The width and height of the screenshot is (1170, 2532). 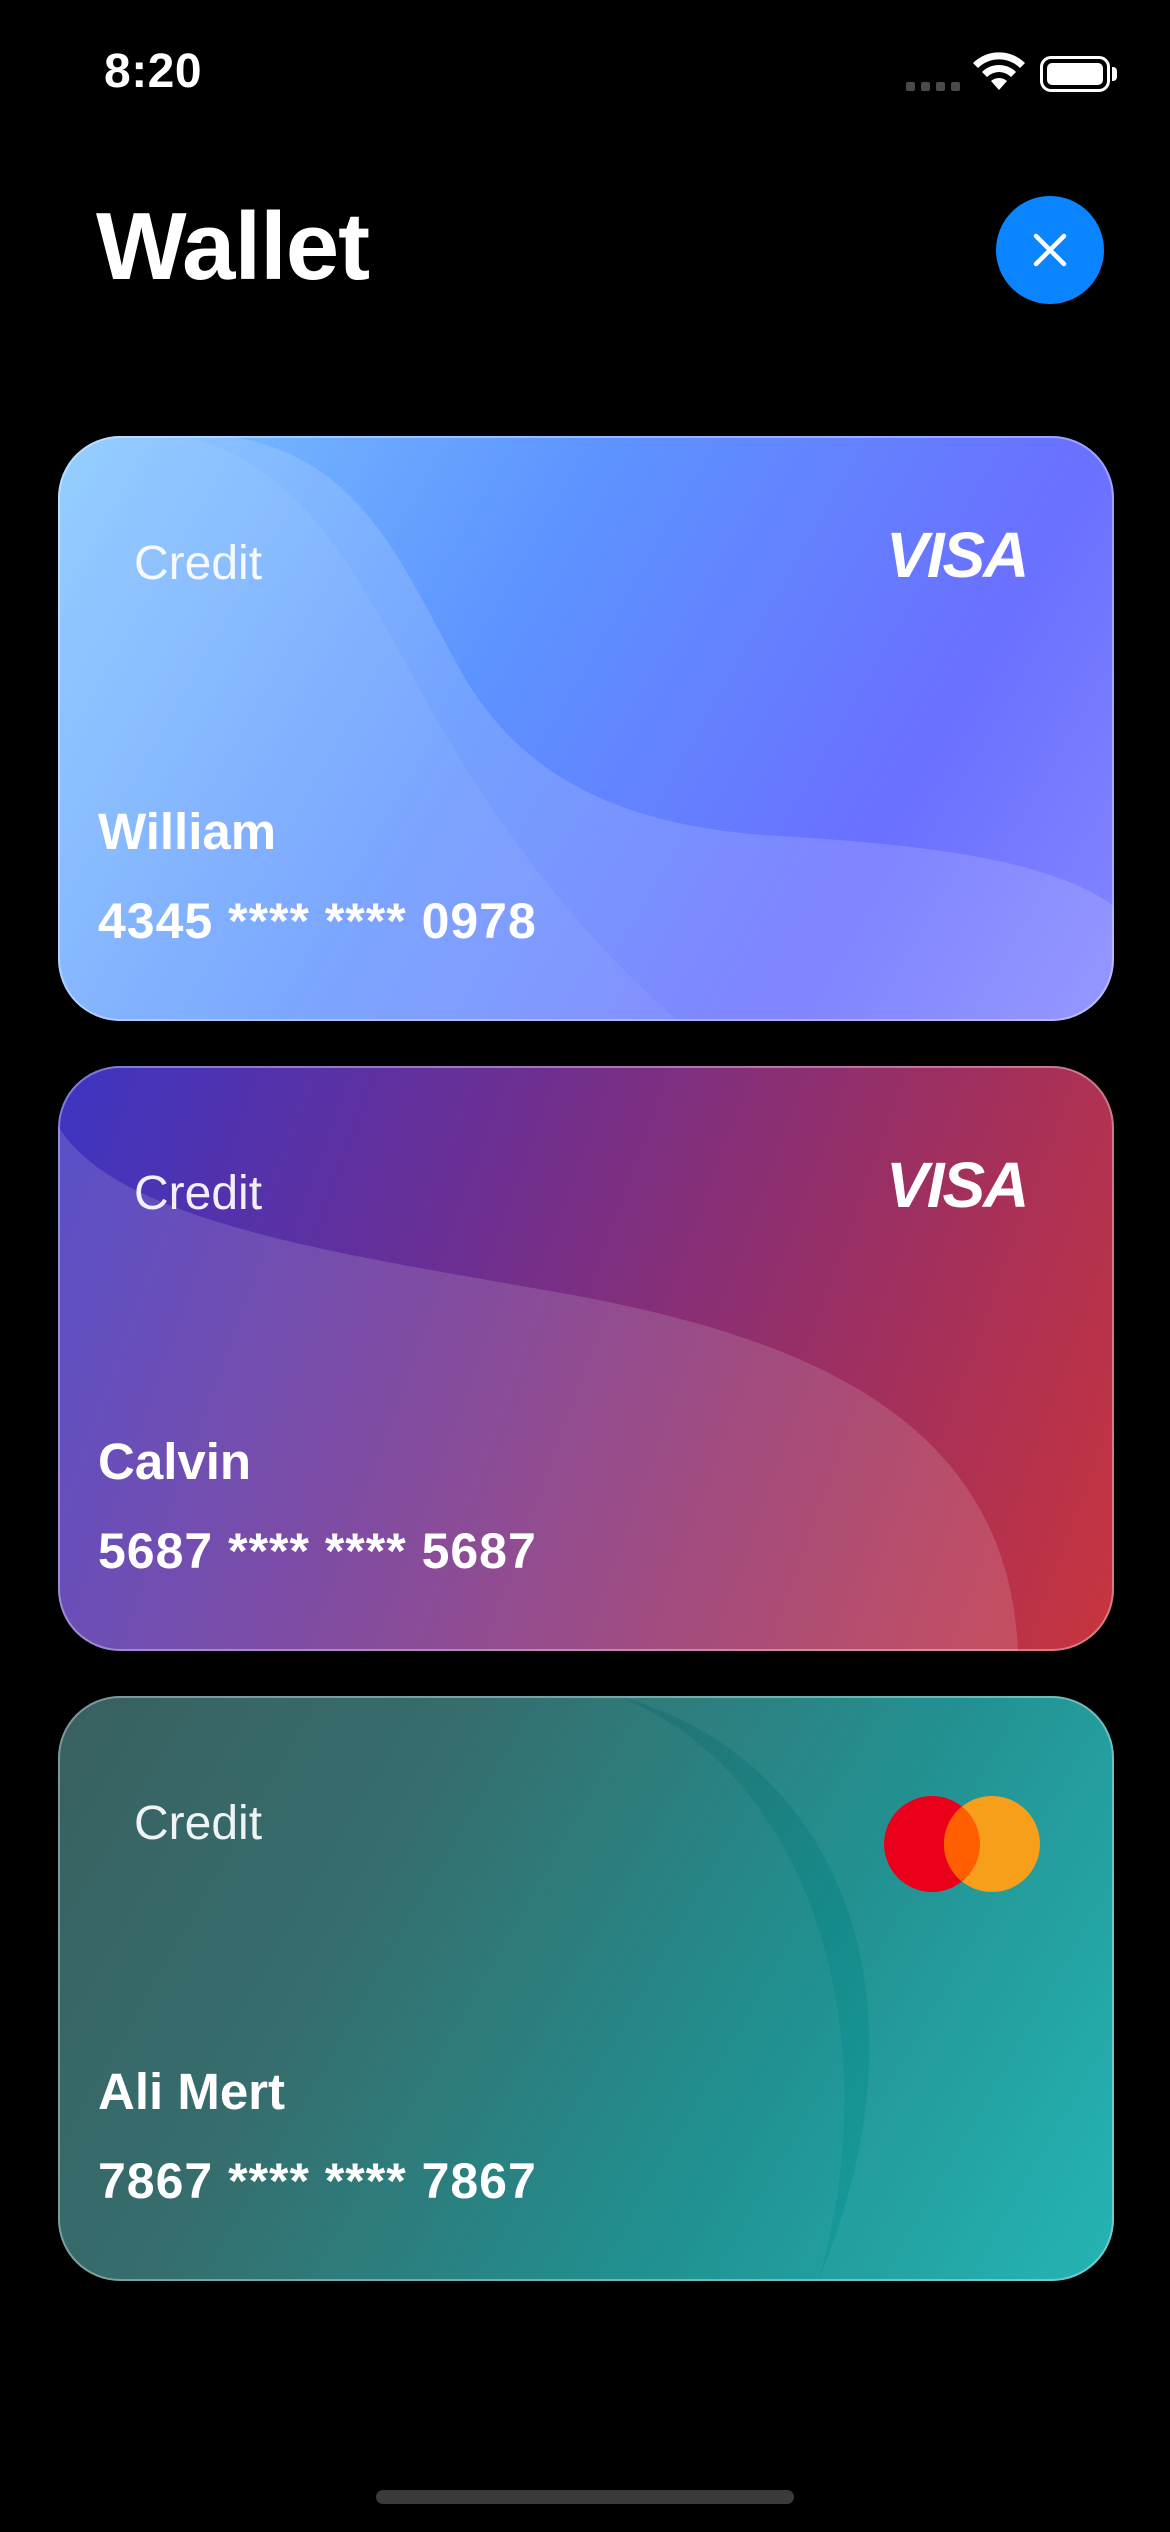 I want to click on card-holder-name: Ali Mert, so click(x=192, y=2091).